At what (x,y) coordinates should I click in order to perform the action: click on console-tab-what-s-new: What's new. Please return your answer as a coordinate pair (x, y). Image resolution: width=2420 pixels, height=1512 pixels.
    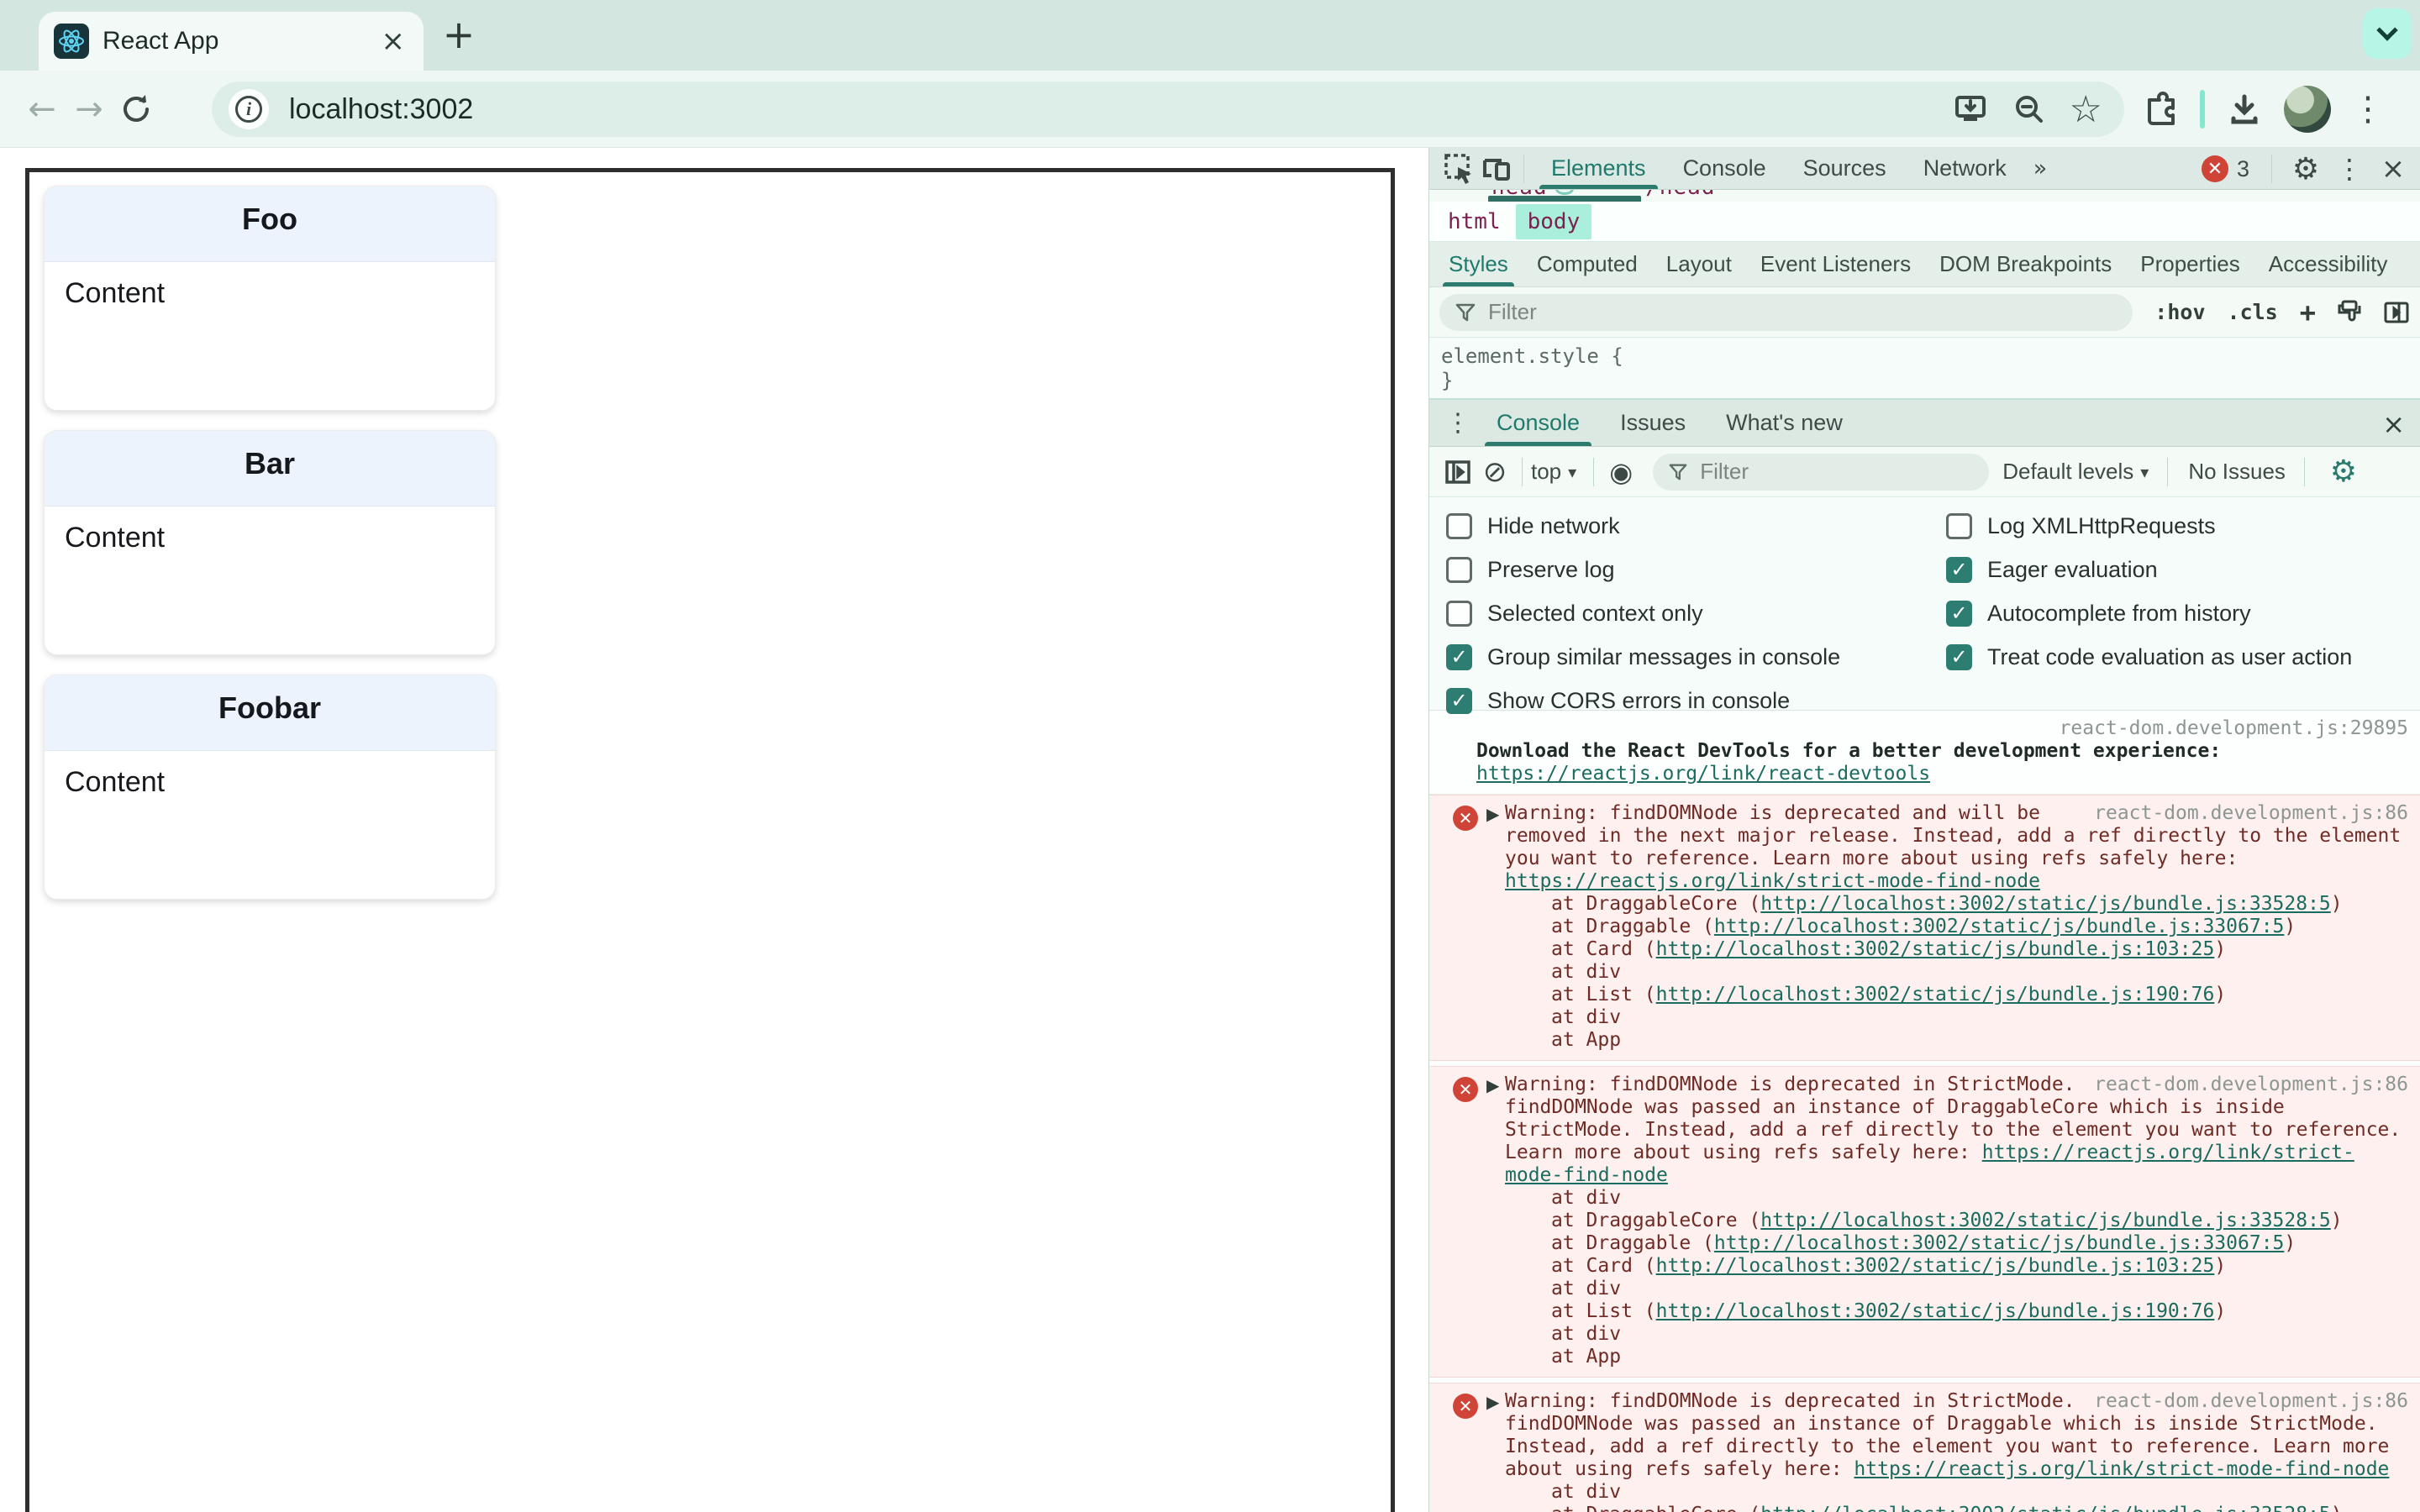
    Looking at the image, I should click on (1785, 423).